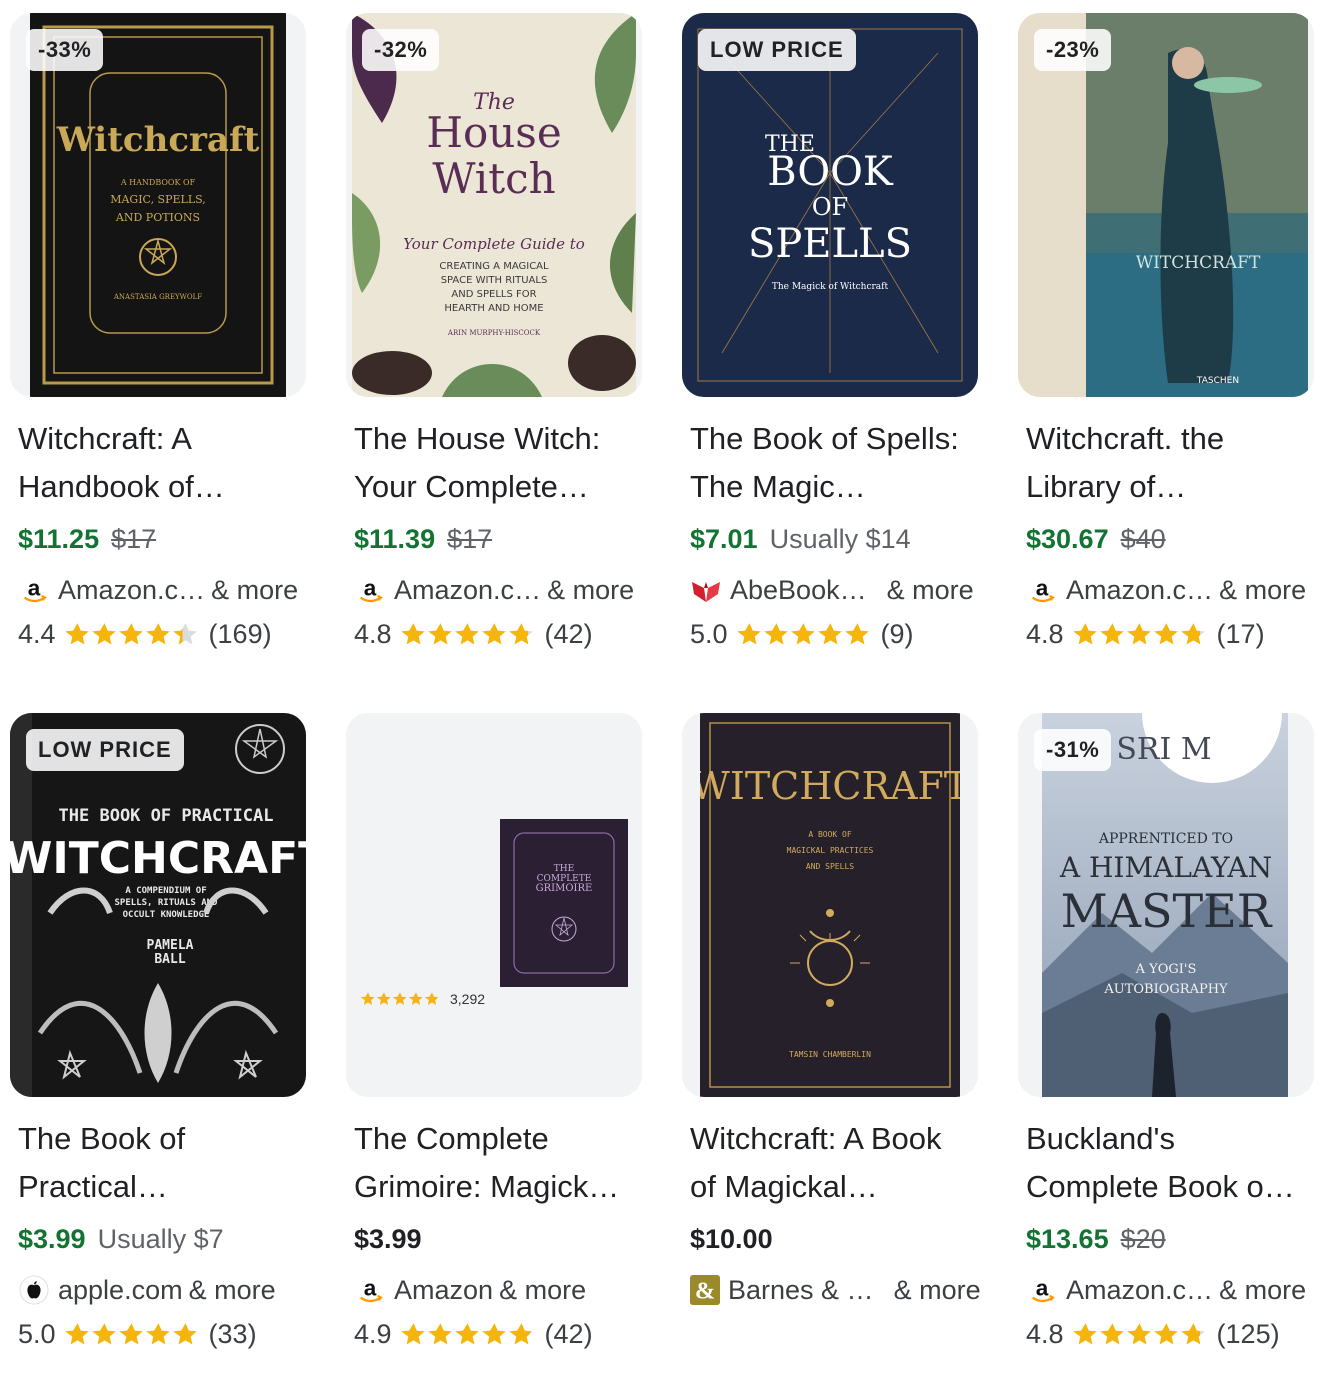 The image size is (1336, 1374). What do you see at coordinates (493, 132) in the screenshot?
I see `svg-text: House` at bounding box center [493, 132].